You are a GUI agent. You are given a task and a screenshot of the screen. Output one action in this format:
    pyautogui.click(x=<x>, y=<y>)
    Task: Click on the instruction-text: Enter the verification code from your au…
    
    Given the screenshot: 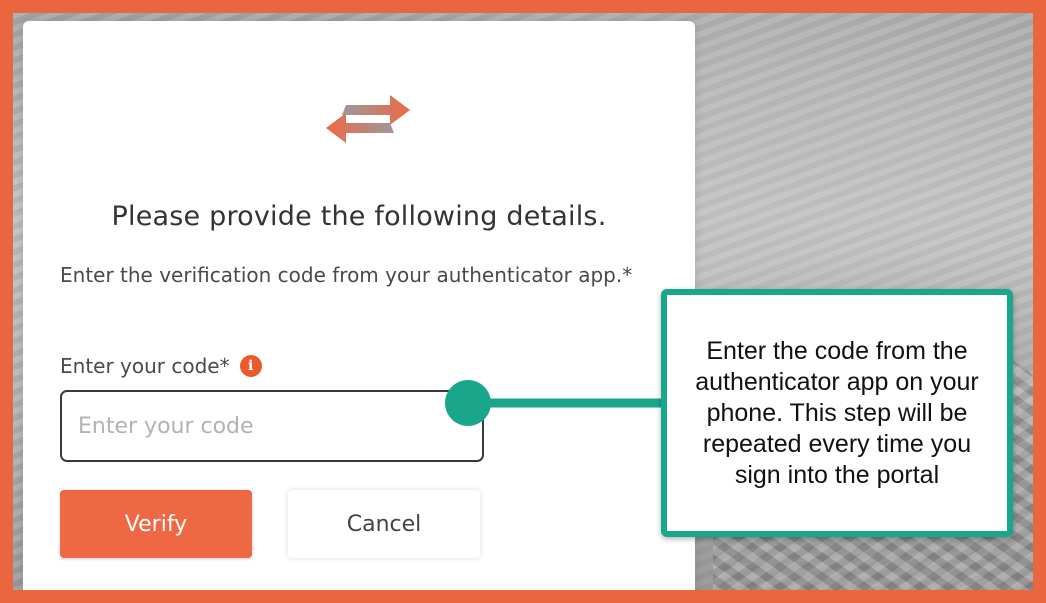 What is the action you would take?
    pyautogui.click(x=346, y=275)
    